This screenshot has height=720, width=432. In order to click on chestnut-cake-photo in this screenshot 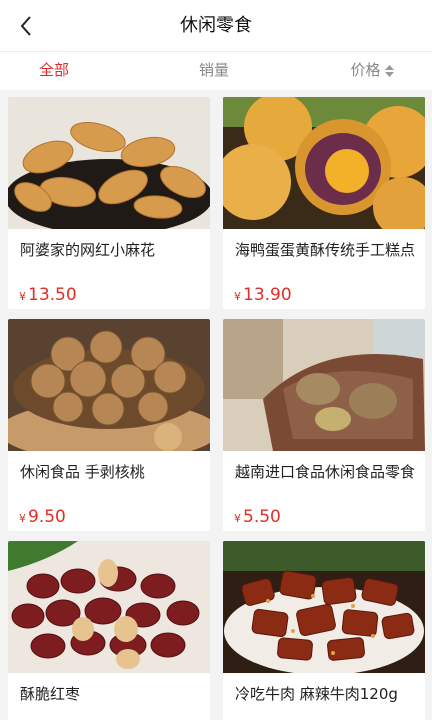, I will do `click(324, 385)`.